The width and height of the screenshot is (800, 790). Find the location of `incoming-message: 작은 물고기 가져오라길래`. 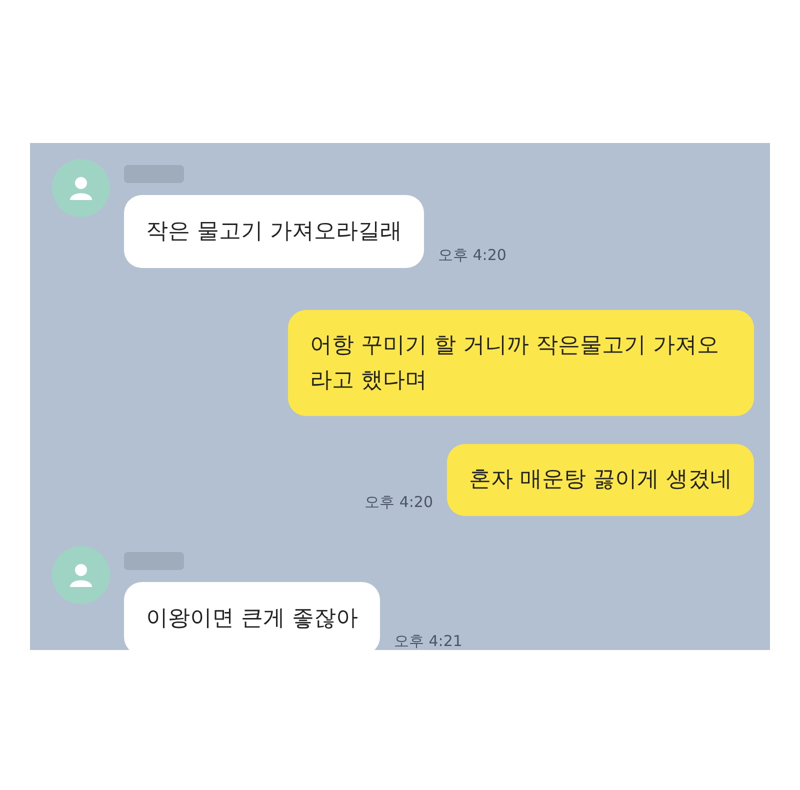

incoming-message: 작은 물고기 가져오라길래 is located at coordinates (274, 231).